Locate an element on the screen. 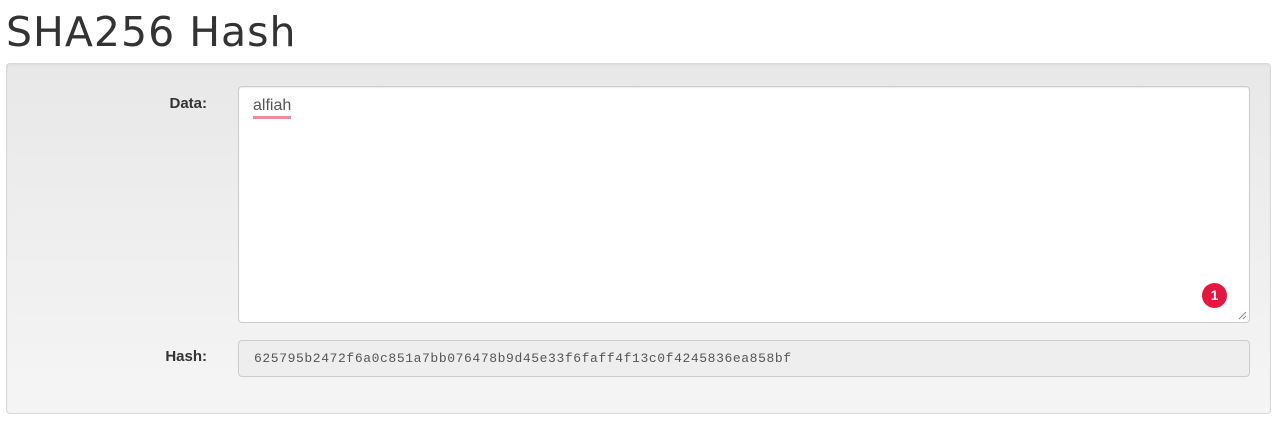 The width and height of the screenshot is (1280, 427). notification-badge: 1 is located at coordinates (1214, 295).